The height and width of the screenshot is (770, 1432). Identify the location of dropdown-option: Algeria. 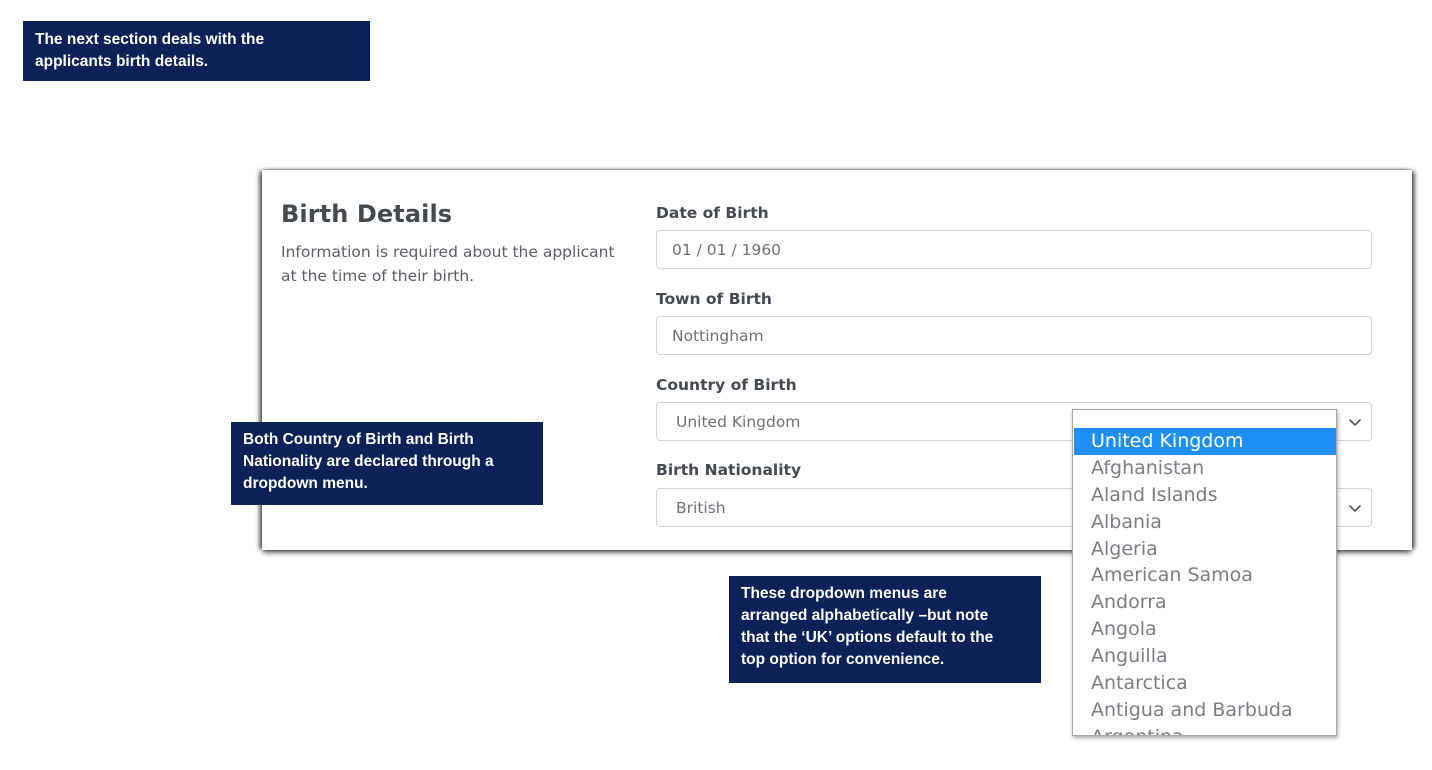
(1205, 549).